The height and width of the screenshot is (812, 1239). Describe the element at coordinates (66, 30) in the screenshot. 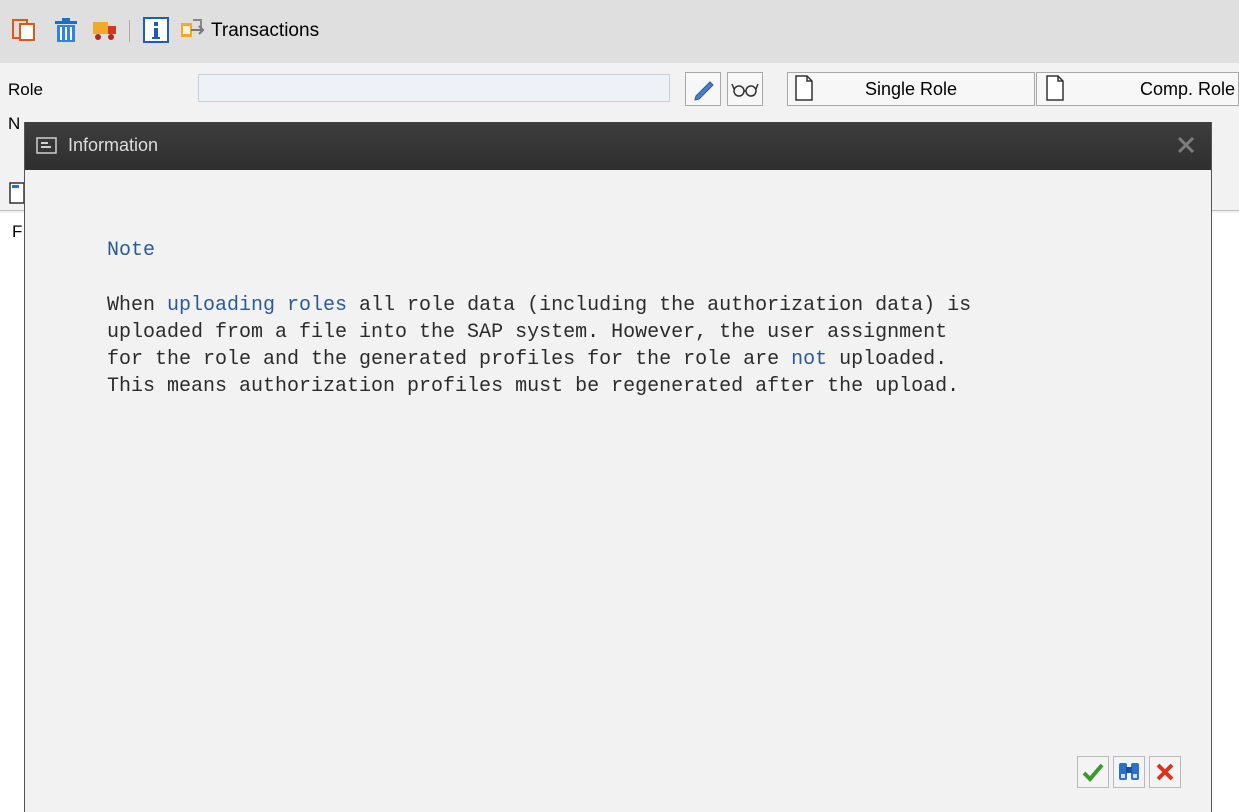

I see `delete-icon` at that location.